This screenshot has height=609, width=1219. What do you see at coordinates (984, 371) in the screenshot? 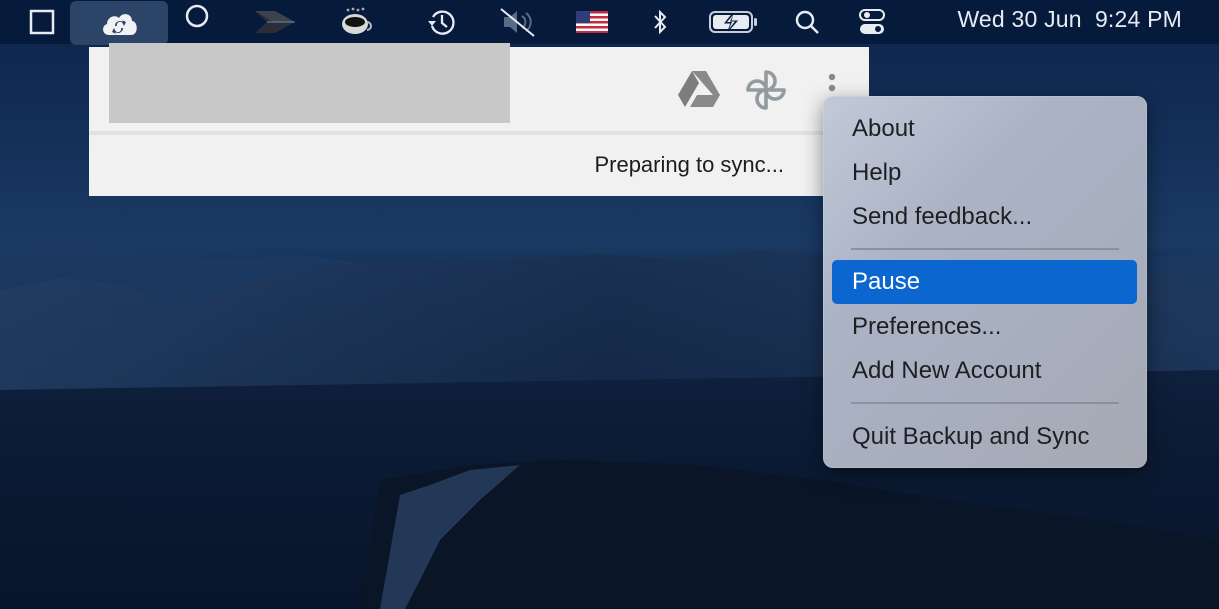
I see `menu-item-add-new-account: Add New Account` at bounding box center [984, 371].